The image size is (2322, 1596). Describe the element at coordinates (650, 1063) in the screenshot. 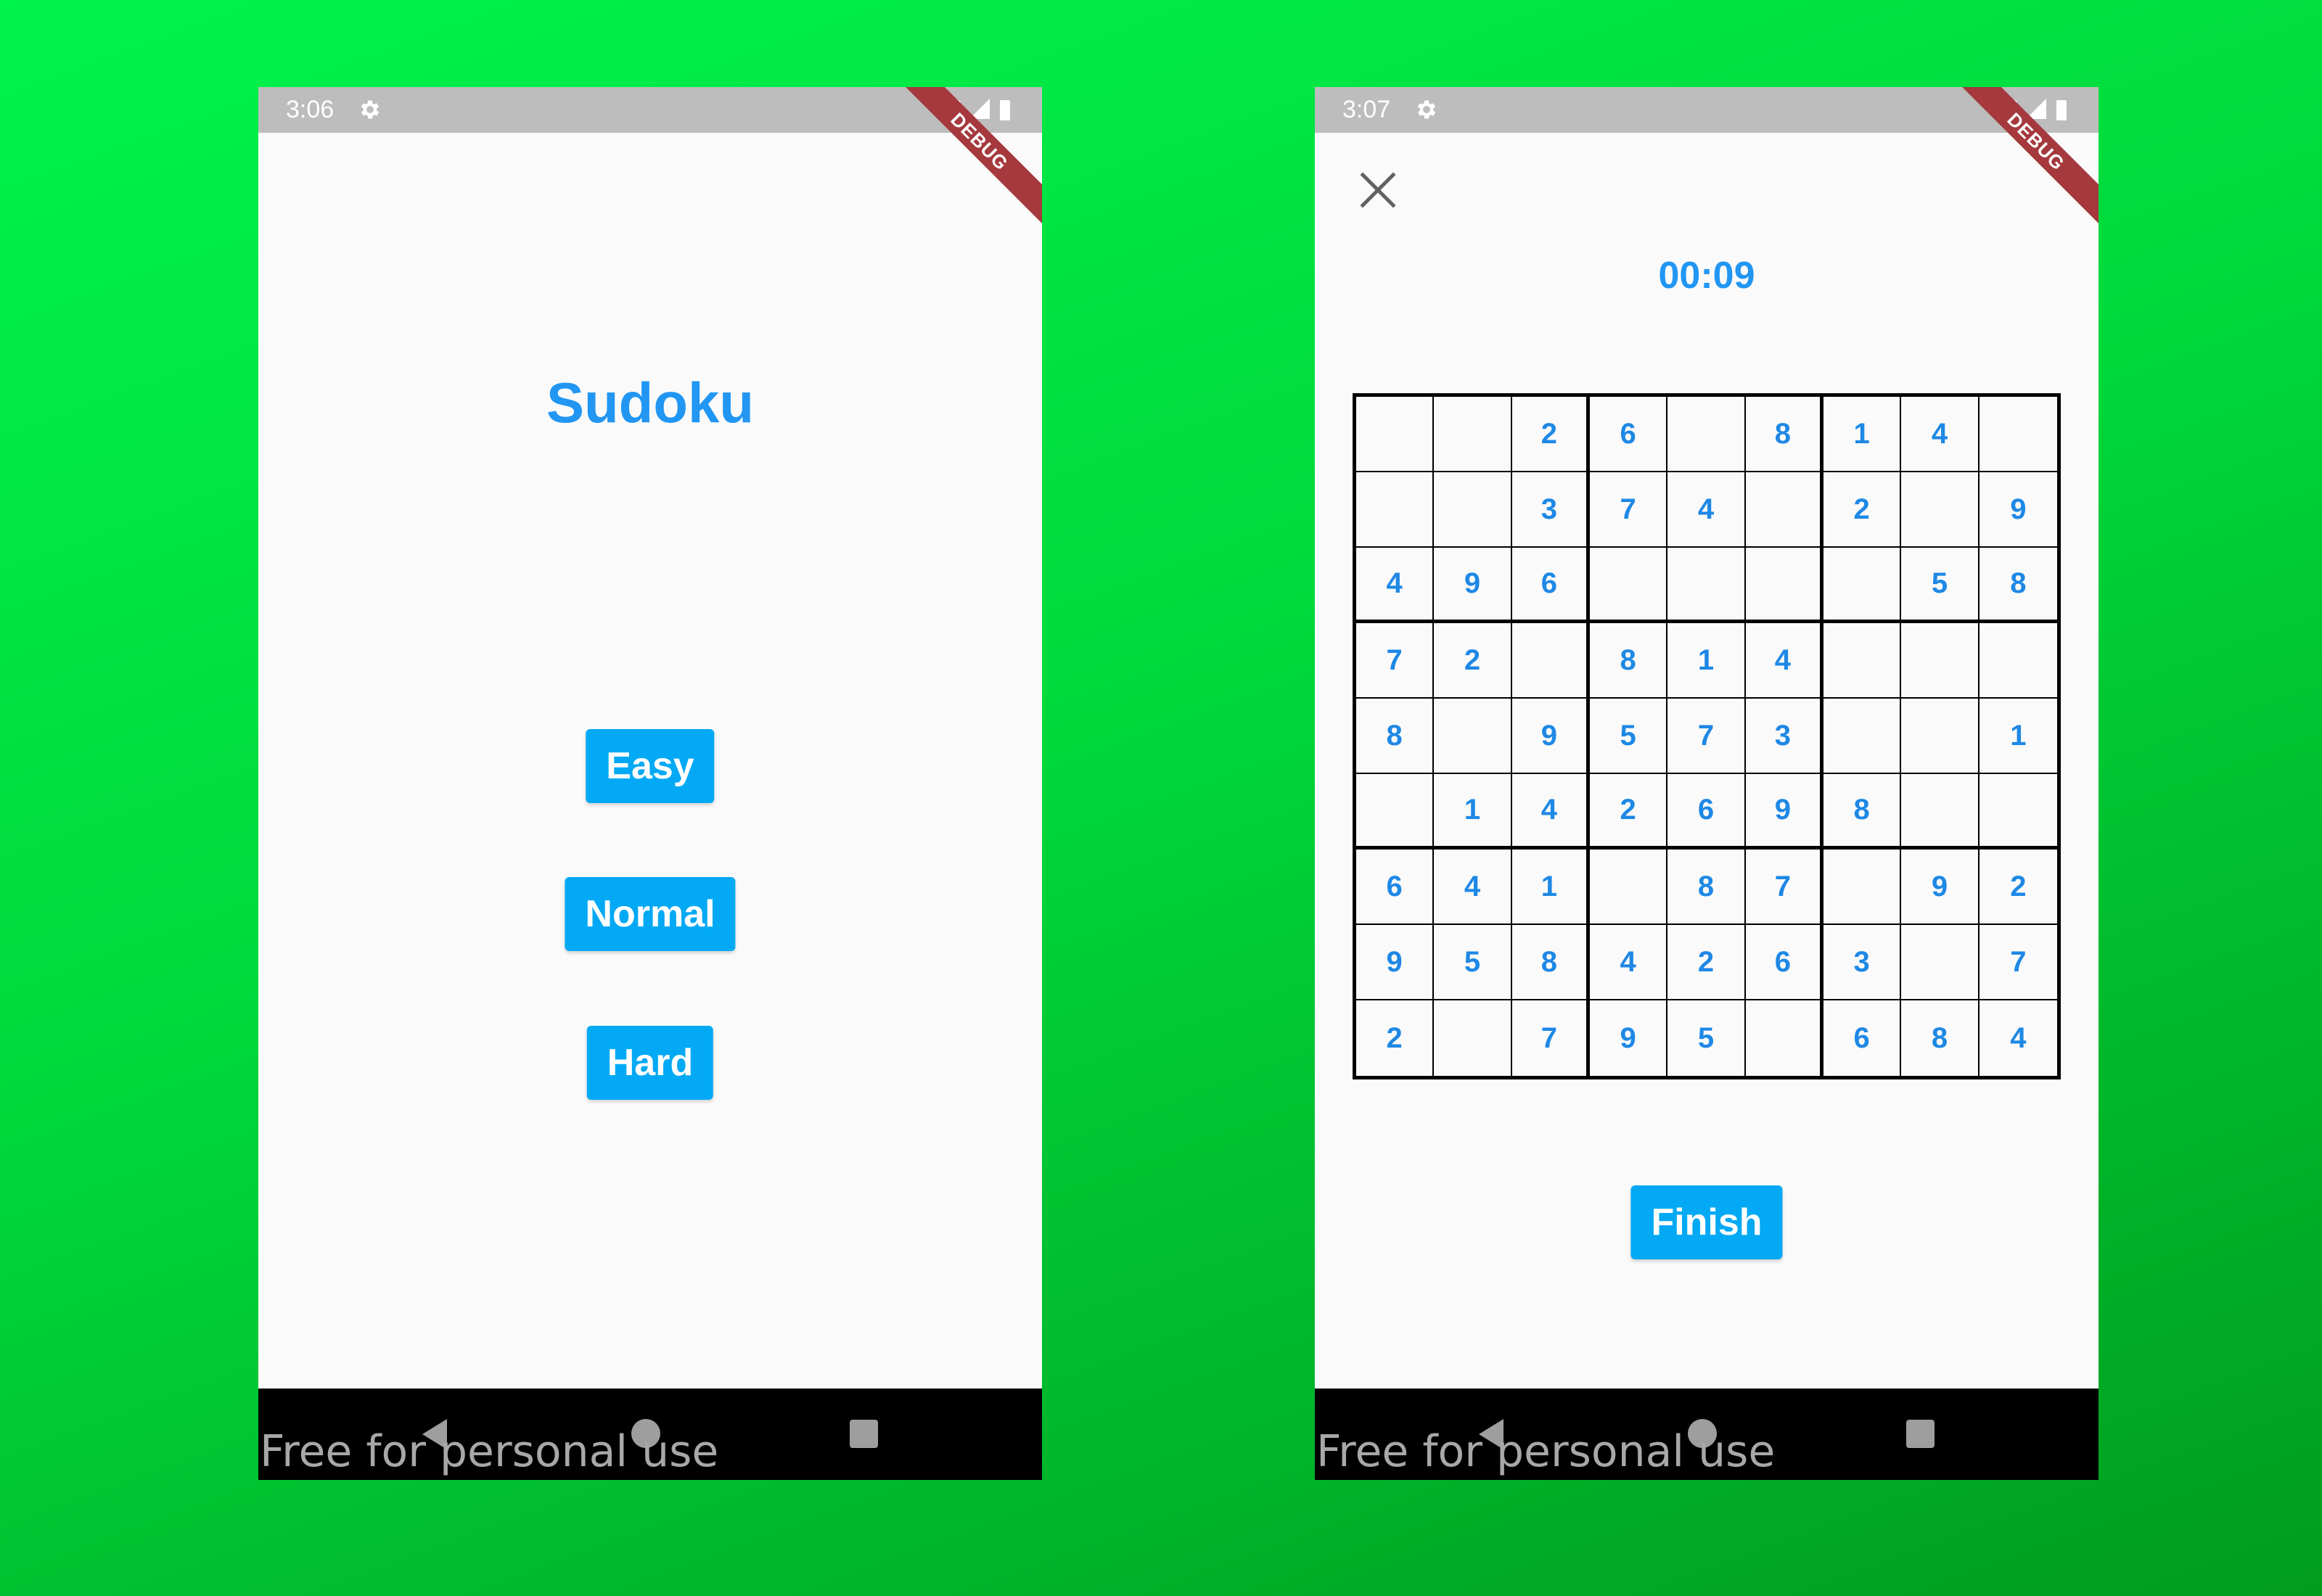

I see `hard-button: Hard` at that location.